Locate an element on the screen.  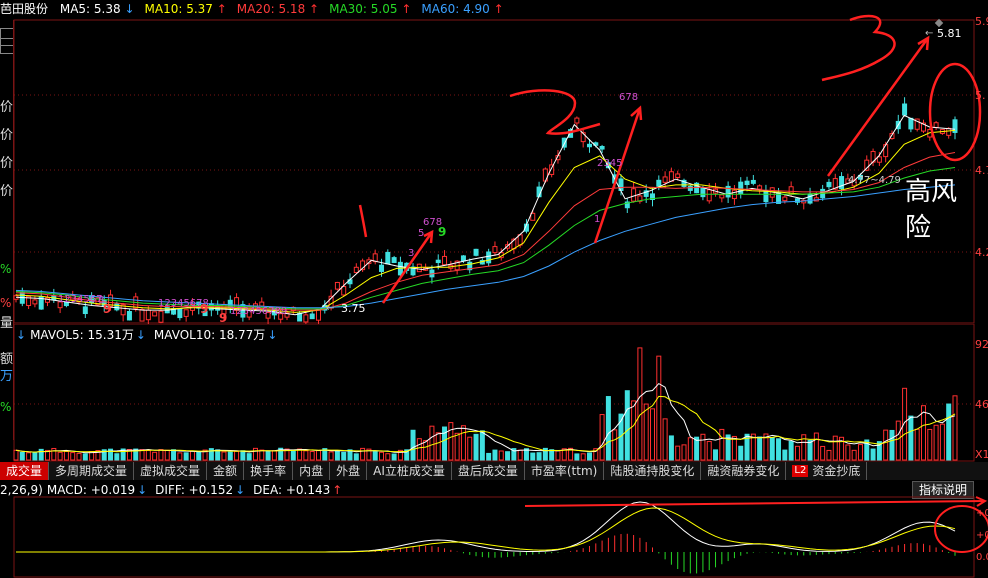
tab-1: 多周期成交量 is located at coordinates (92, 471).